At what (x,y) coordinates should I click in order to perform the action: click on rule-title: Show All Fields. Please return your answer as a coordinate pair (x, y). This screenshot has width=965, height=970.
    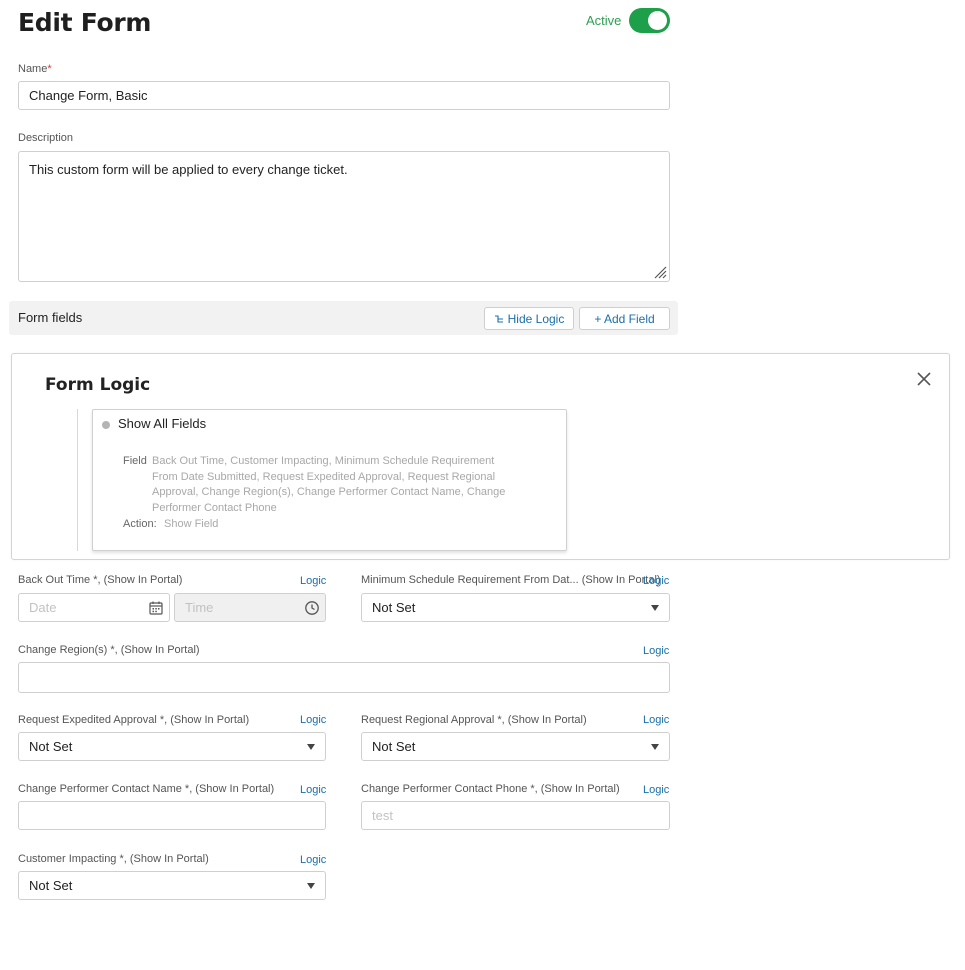
    Looking at the image, I should click on (162, 423).